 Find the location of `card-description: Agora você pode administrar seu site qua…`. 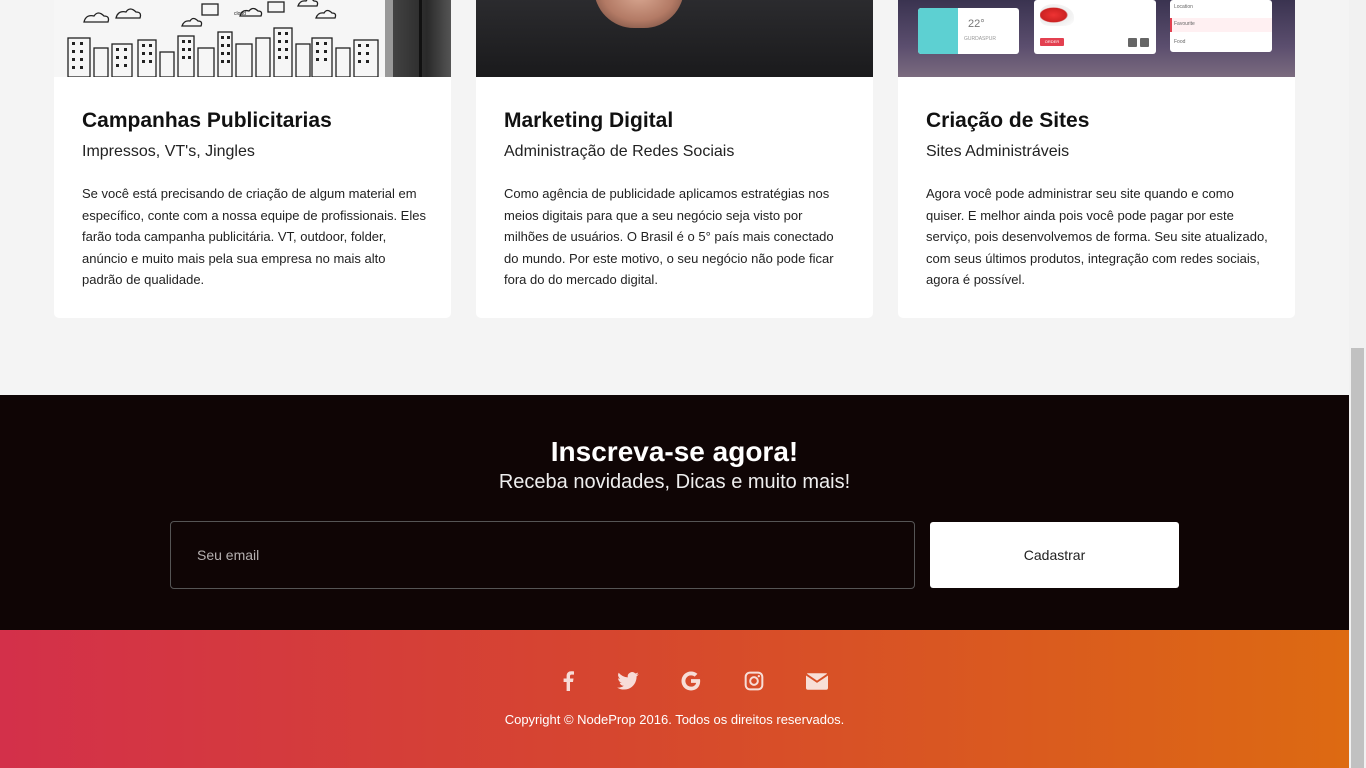

card-description: Agora você pode administrar seu site qua… is located at coordinates (1097, 237).